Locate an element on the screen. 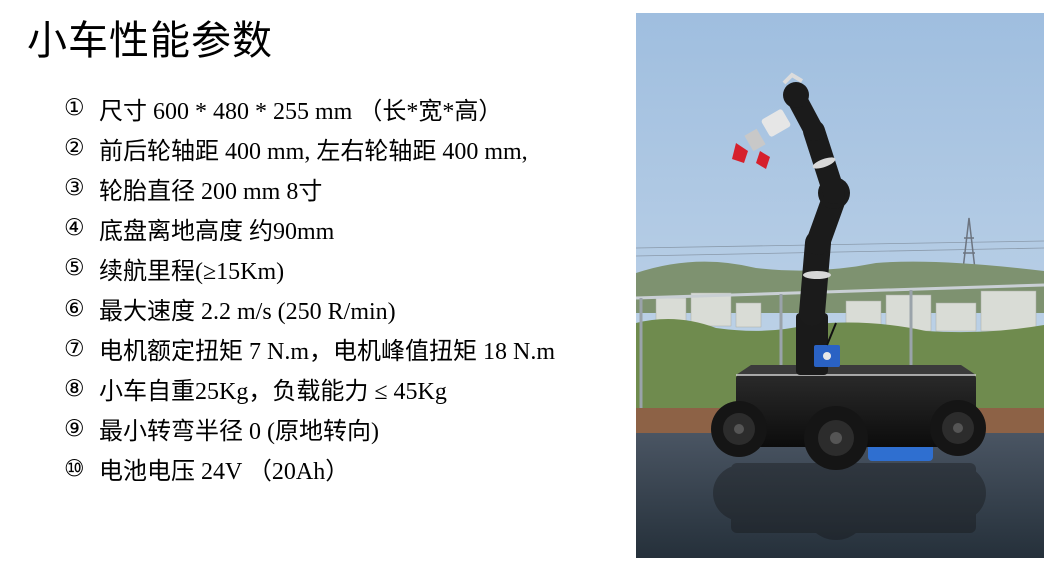 The image size is (1044, 574). spec-item: ④ 底盘离地高度 约90mm is located at coordinates (309, 228).